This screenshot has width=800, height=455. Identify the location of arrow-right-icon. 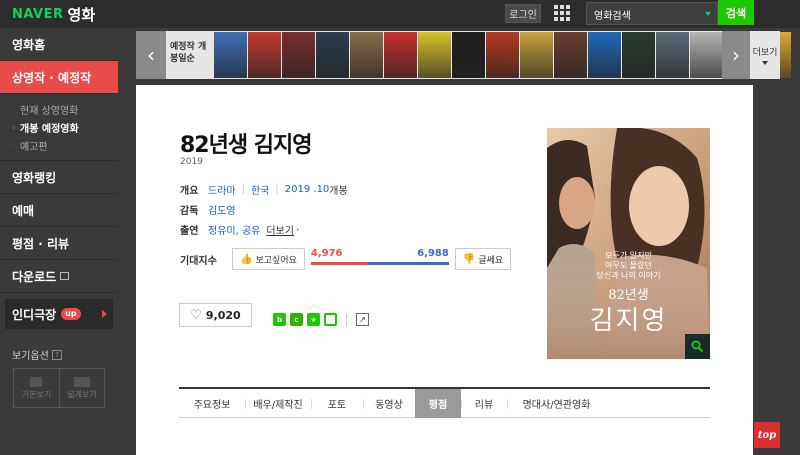
(104, 314).